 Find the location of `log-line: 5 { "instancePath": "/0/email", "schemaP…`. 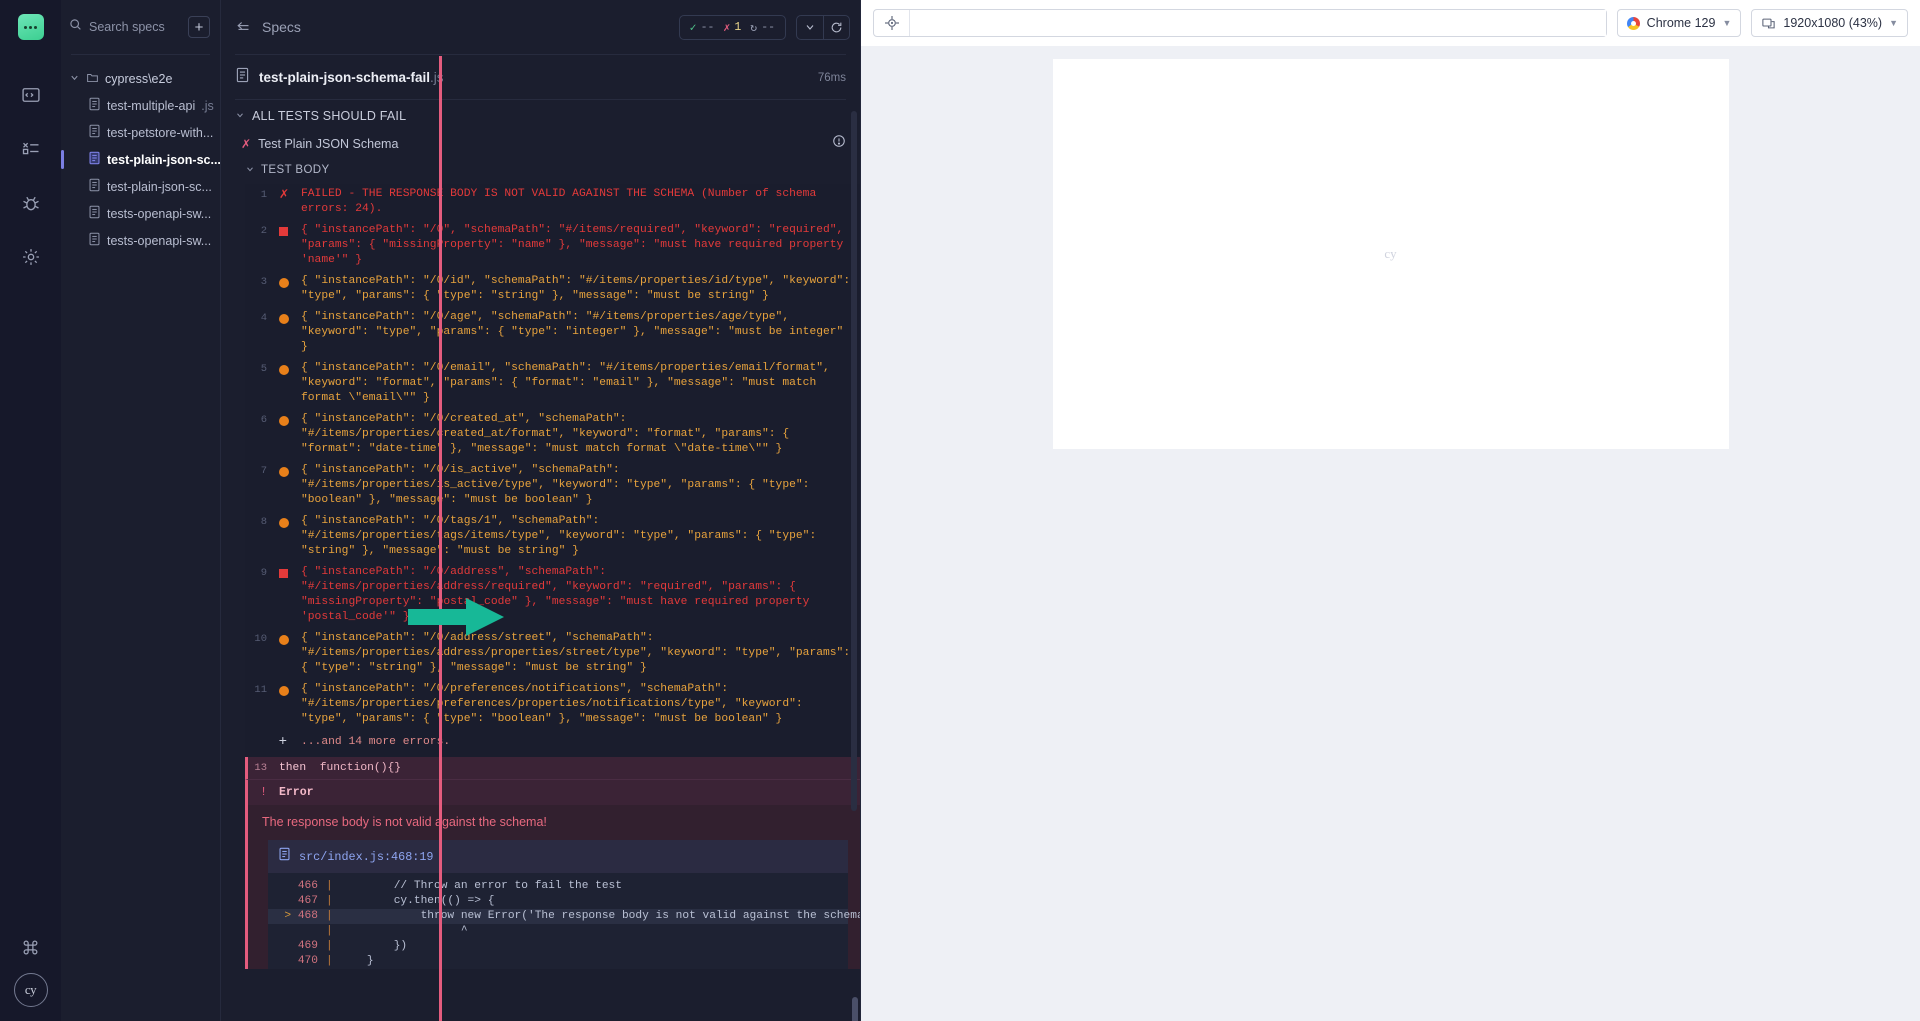

log-line: 5 { "instancePath": "/0/email", "schemaP… is located at coordinates (552, 383).